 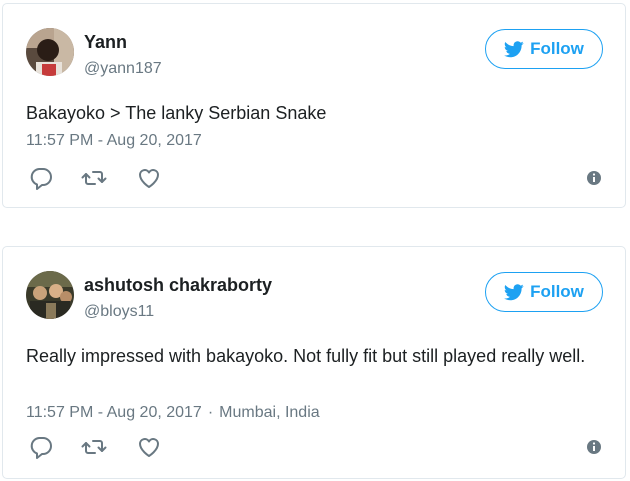 What do you see at coordinates (105, 42) in the screenshot?
I see `display-name: Yann` at bounding box center [105, 42].